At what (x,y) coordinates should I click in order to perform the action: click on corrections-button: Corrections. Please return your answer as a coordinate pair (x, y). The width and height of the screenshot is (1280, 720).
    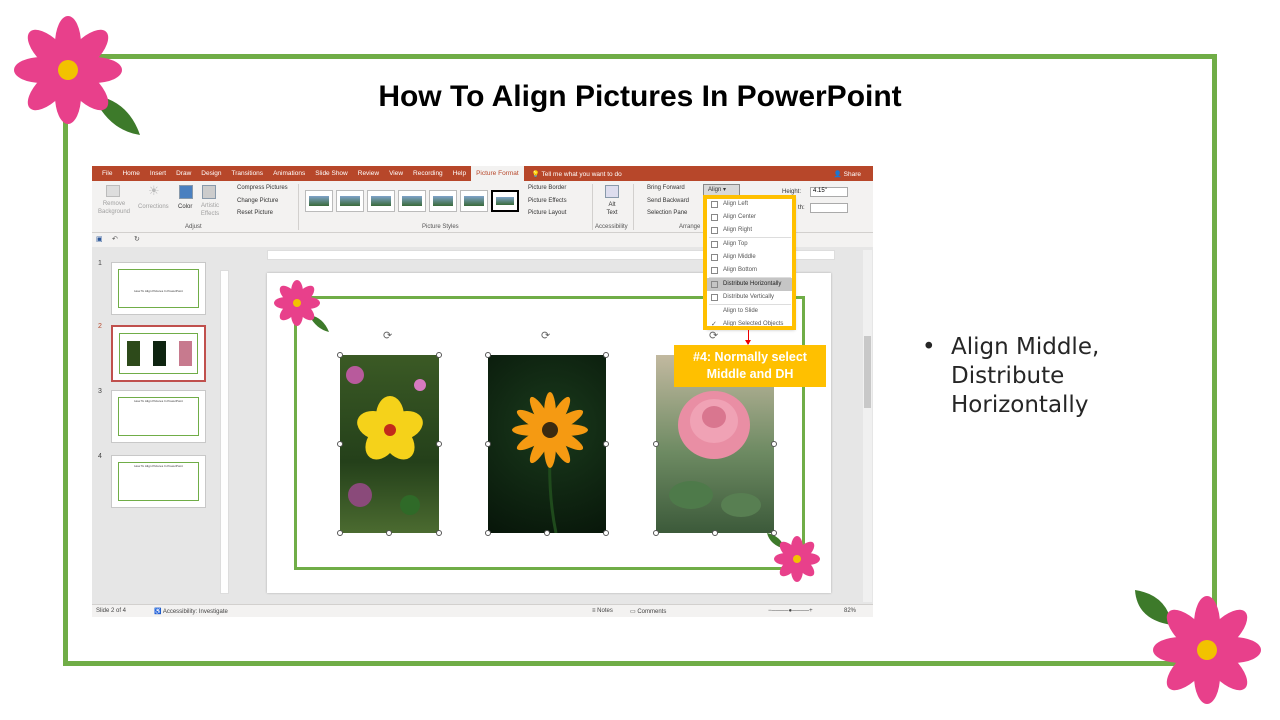
    Looking at the image, I should click on (153, 207).